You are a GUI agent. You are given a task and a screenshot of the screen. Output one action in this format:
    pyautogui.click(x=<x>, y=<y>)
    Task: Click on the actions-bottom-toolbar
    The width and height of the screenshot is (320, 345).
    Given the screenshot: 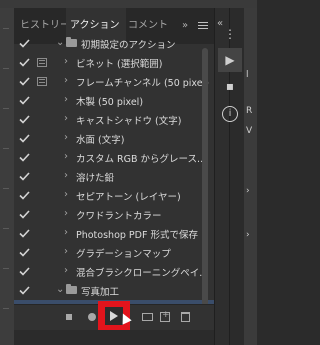 What is the action you would take?
    pyautogui.click(x=114, y=315)
    